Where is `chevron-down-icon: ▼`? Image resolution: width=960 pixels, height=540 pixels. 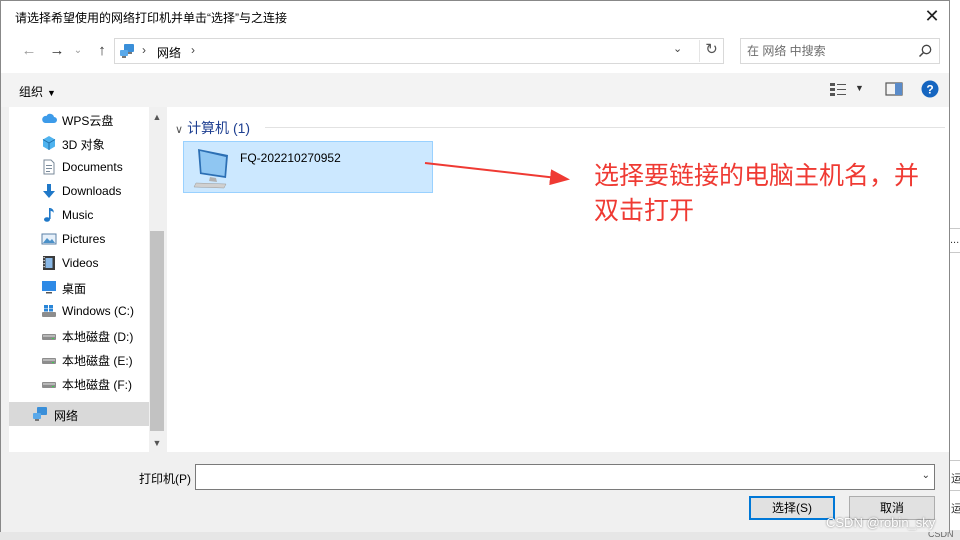 chevron-down-icon: ▼ is located at coordinates (157, 443).